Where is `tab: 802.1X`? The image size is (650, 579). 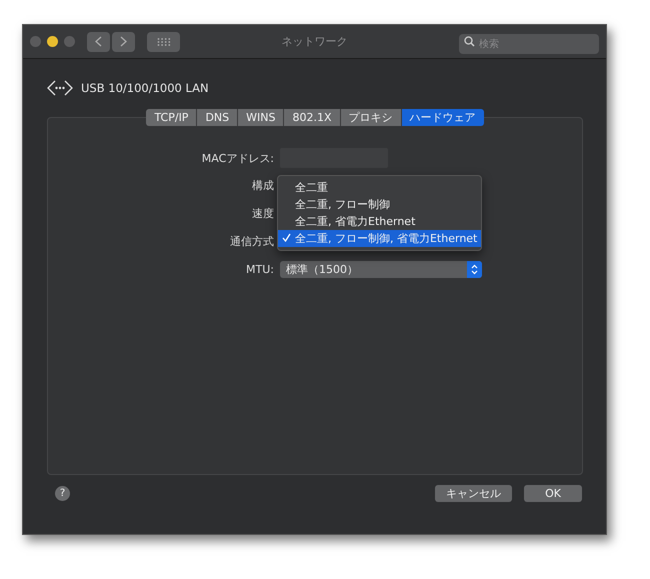 tab: 802.1X is located at coordinates (312, 117).